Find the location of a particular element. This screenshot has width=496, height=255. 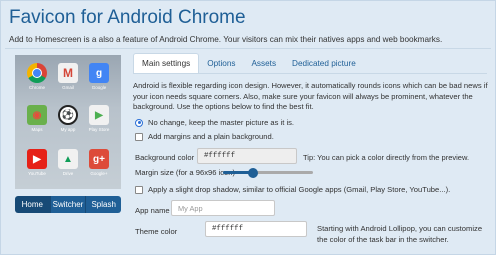

drive-icon: ▲ is located at coordinates (68, 159).